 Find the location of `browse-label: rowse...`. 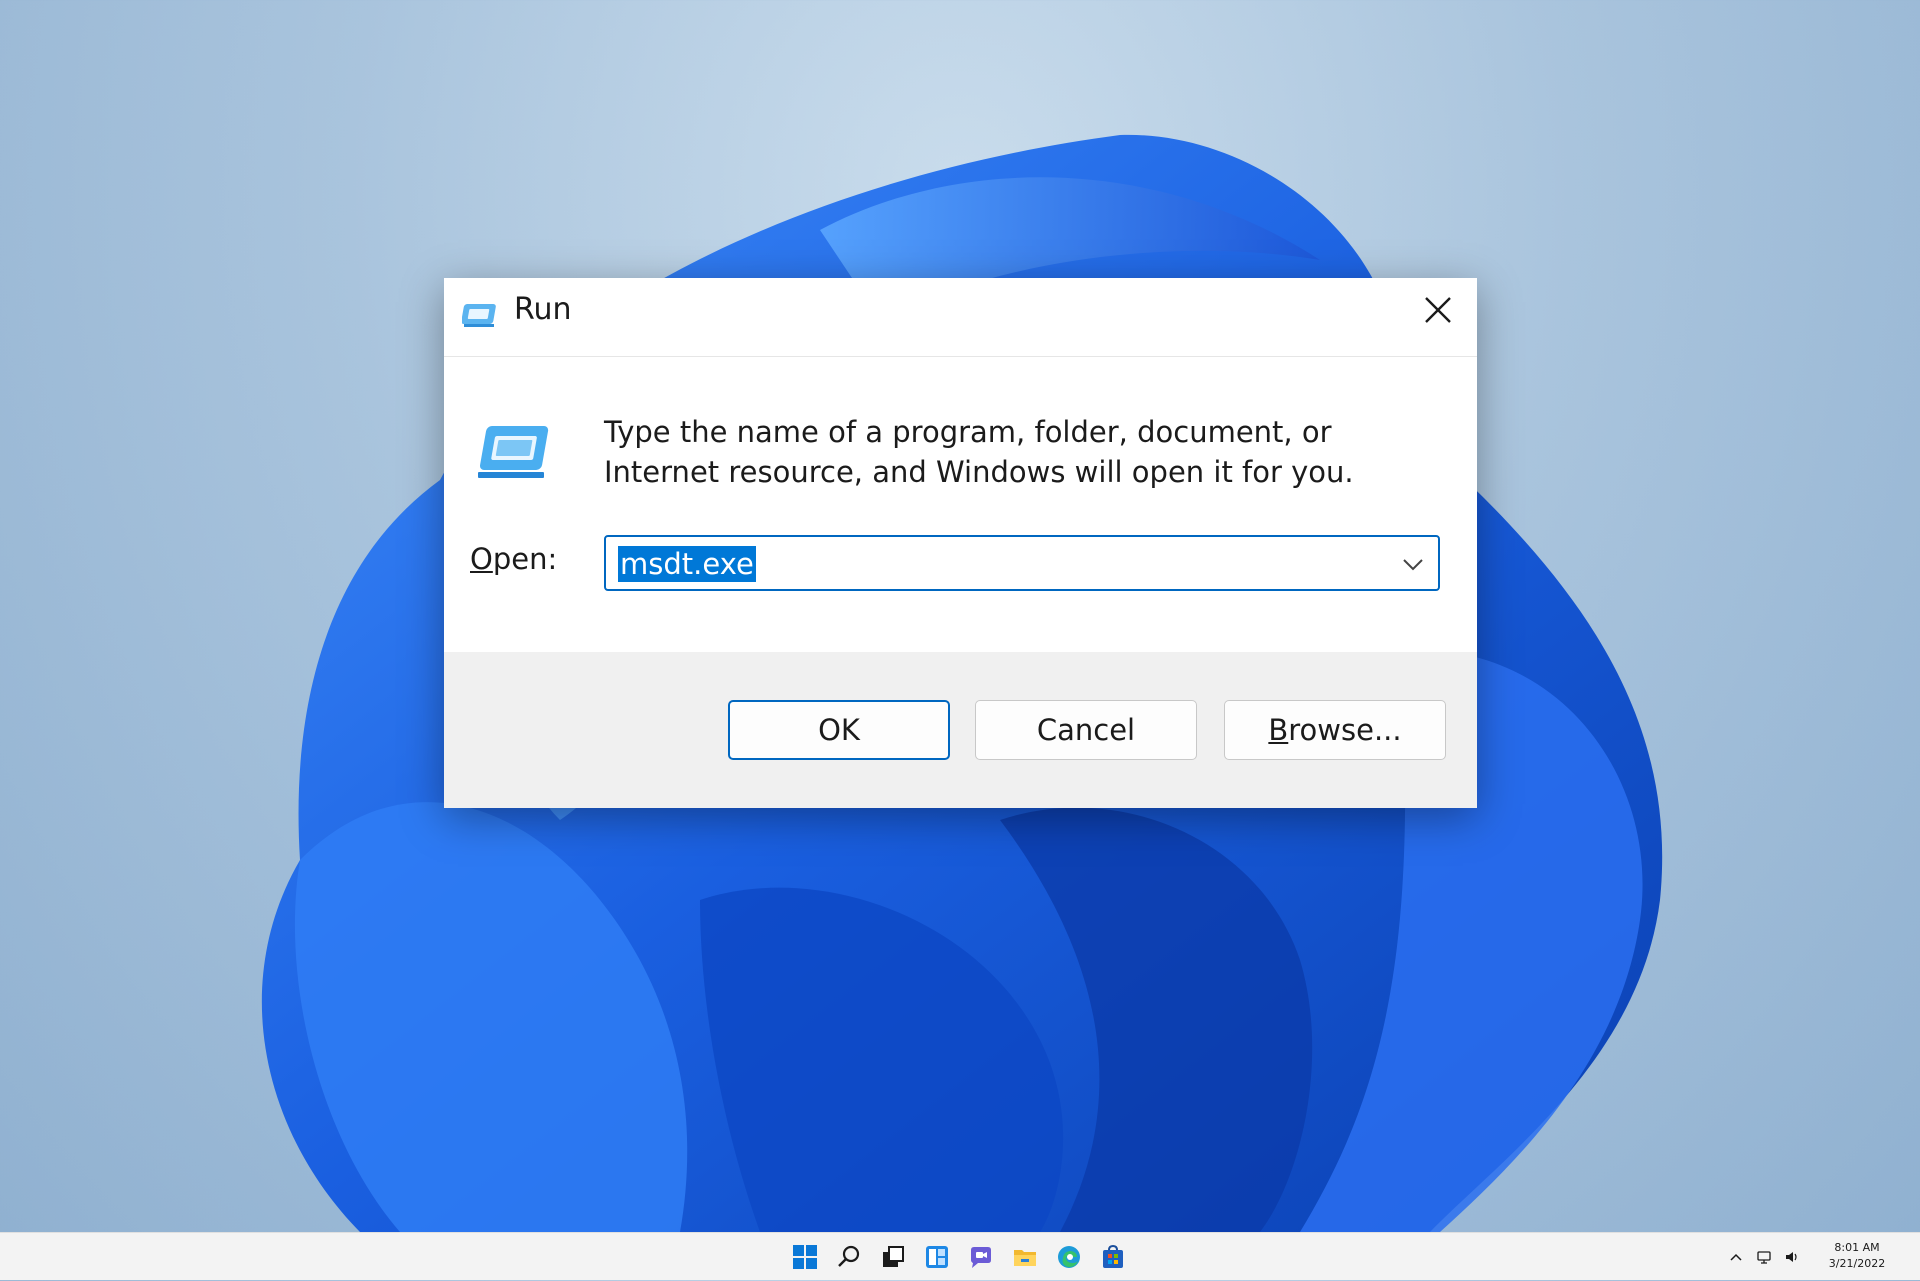

browse-label: rowse... is located at coordinates (1345, 730).